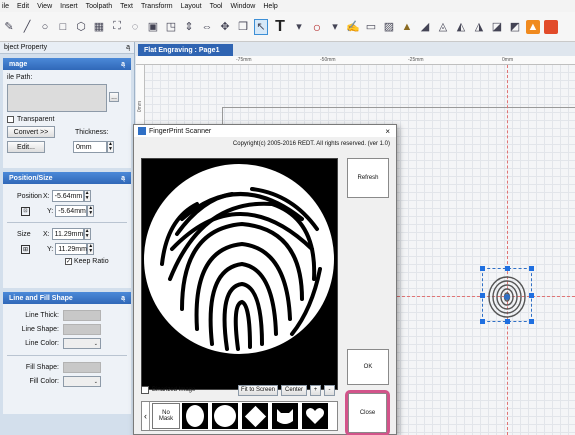 The image size is (575, 435). I want to click on cut-icon: ◪, so click(497, 27).